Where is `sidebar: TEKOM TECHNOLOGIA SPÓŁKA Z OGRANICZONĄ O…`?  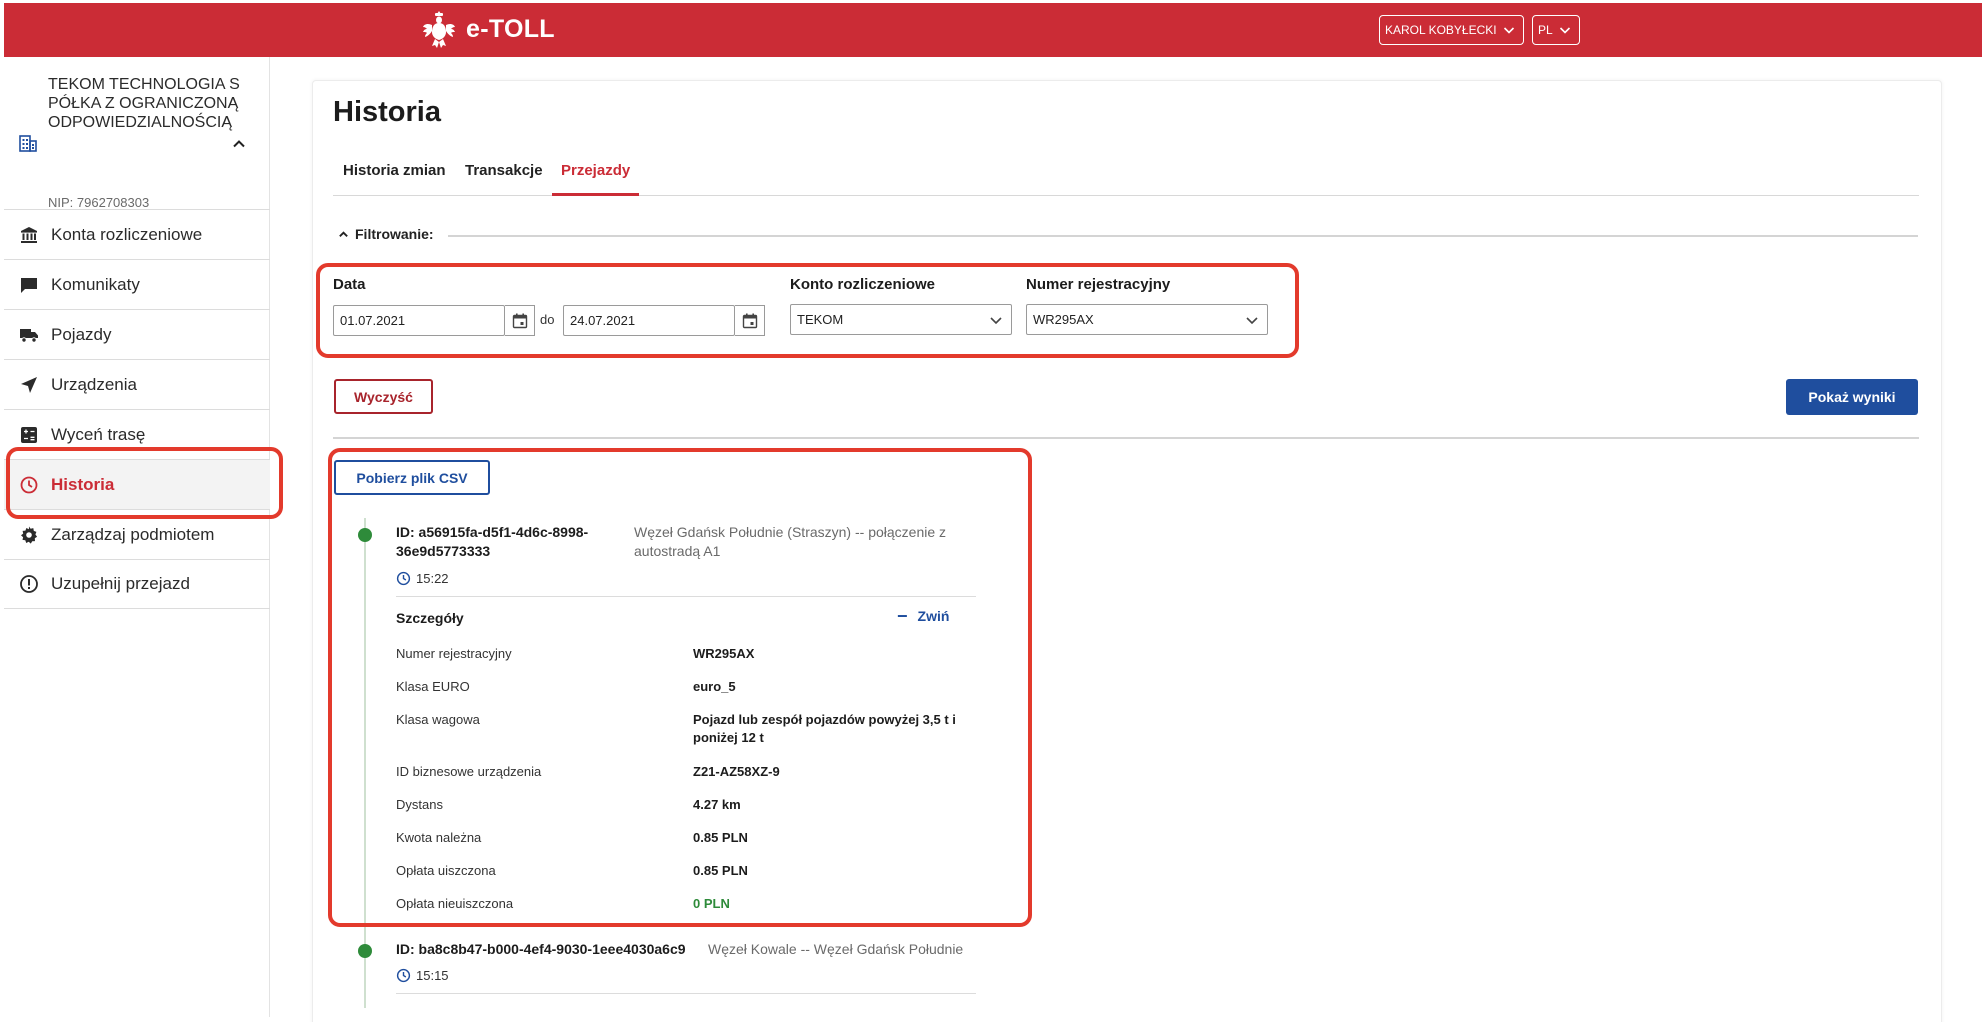
sidebar: TEKOM TECHNOLOGIA SPÓŁKA Z OGRANICZONĄ O… is located at coordinates (137, 537).